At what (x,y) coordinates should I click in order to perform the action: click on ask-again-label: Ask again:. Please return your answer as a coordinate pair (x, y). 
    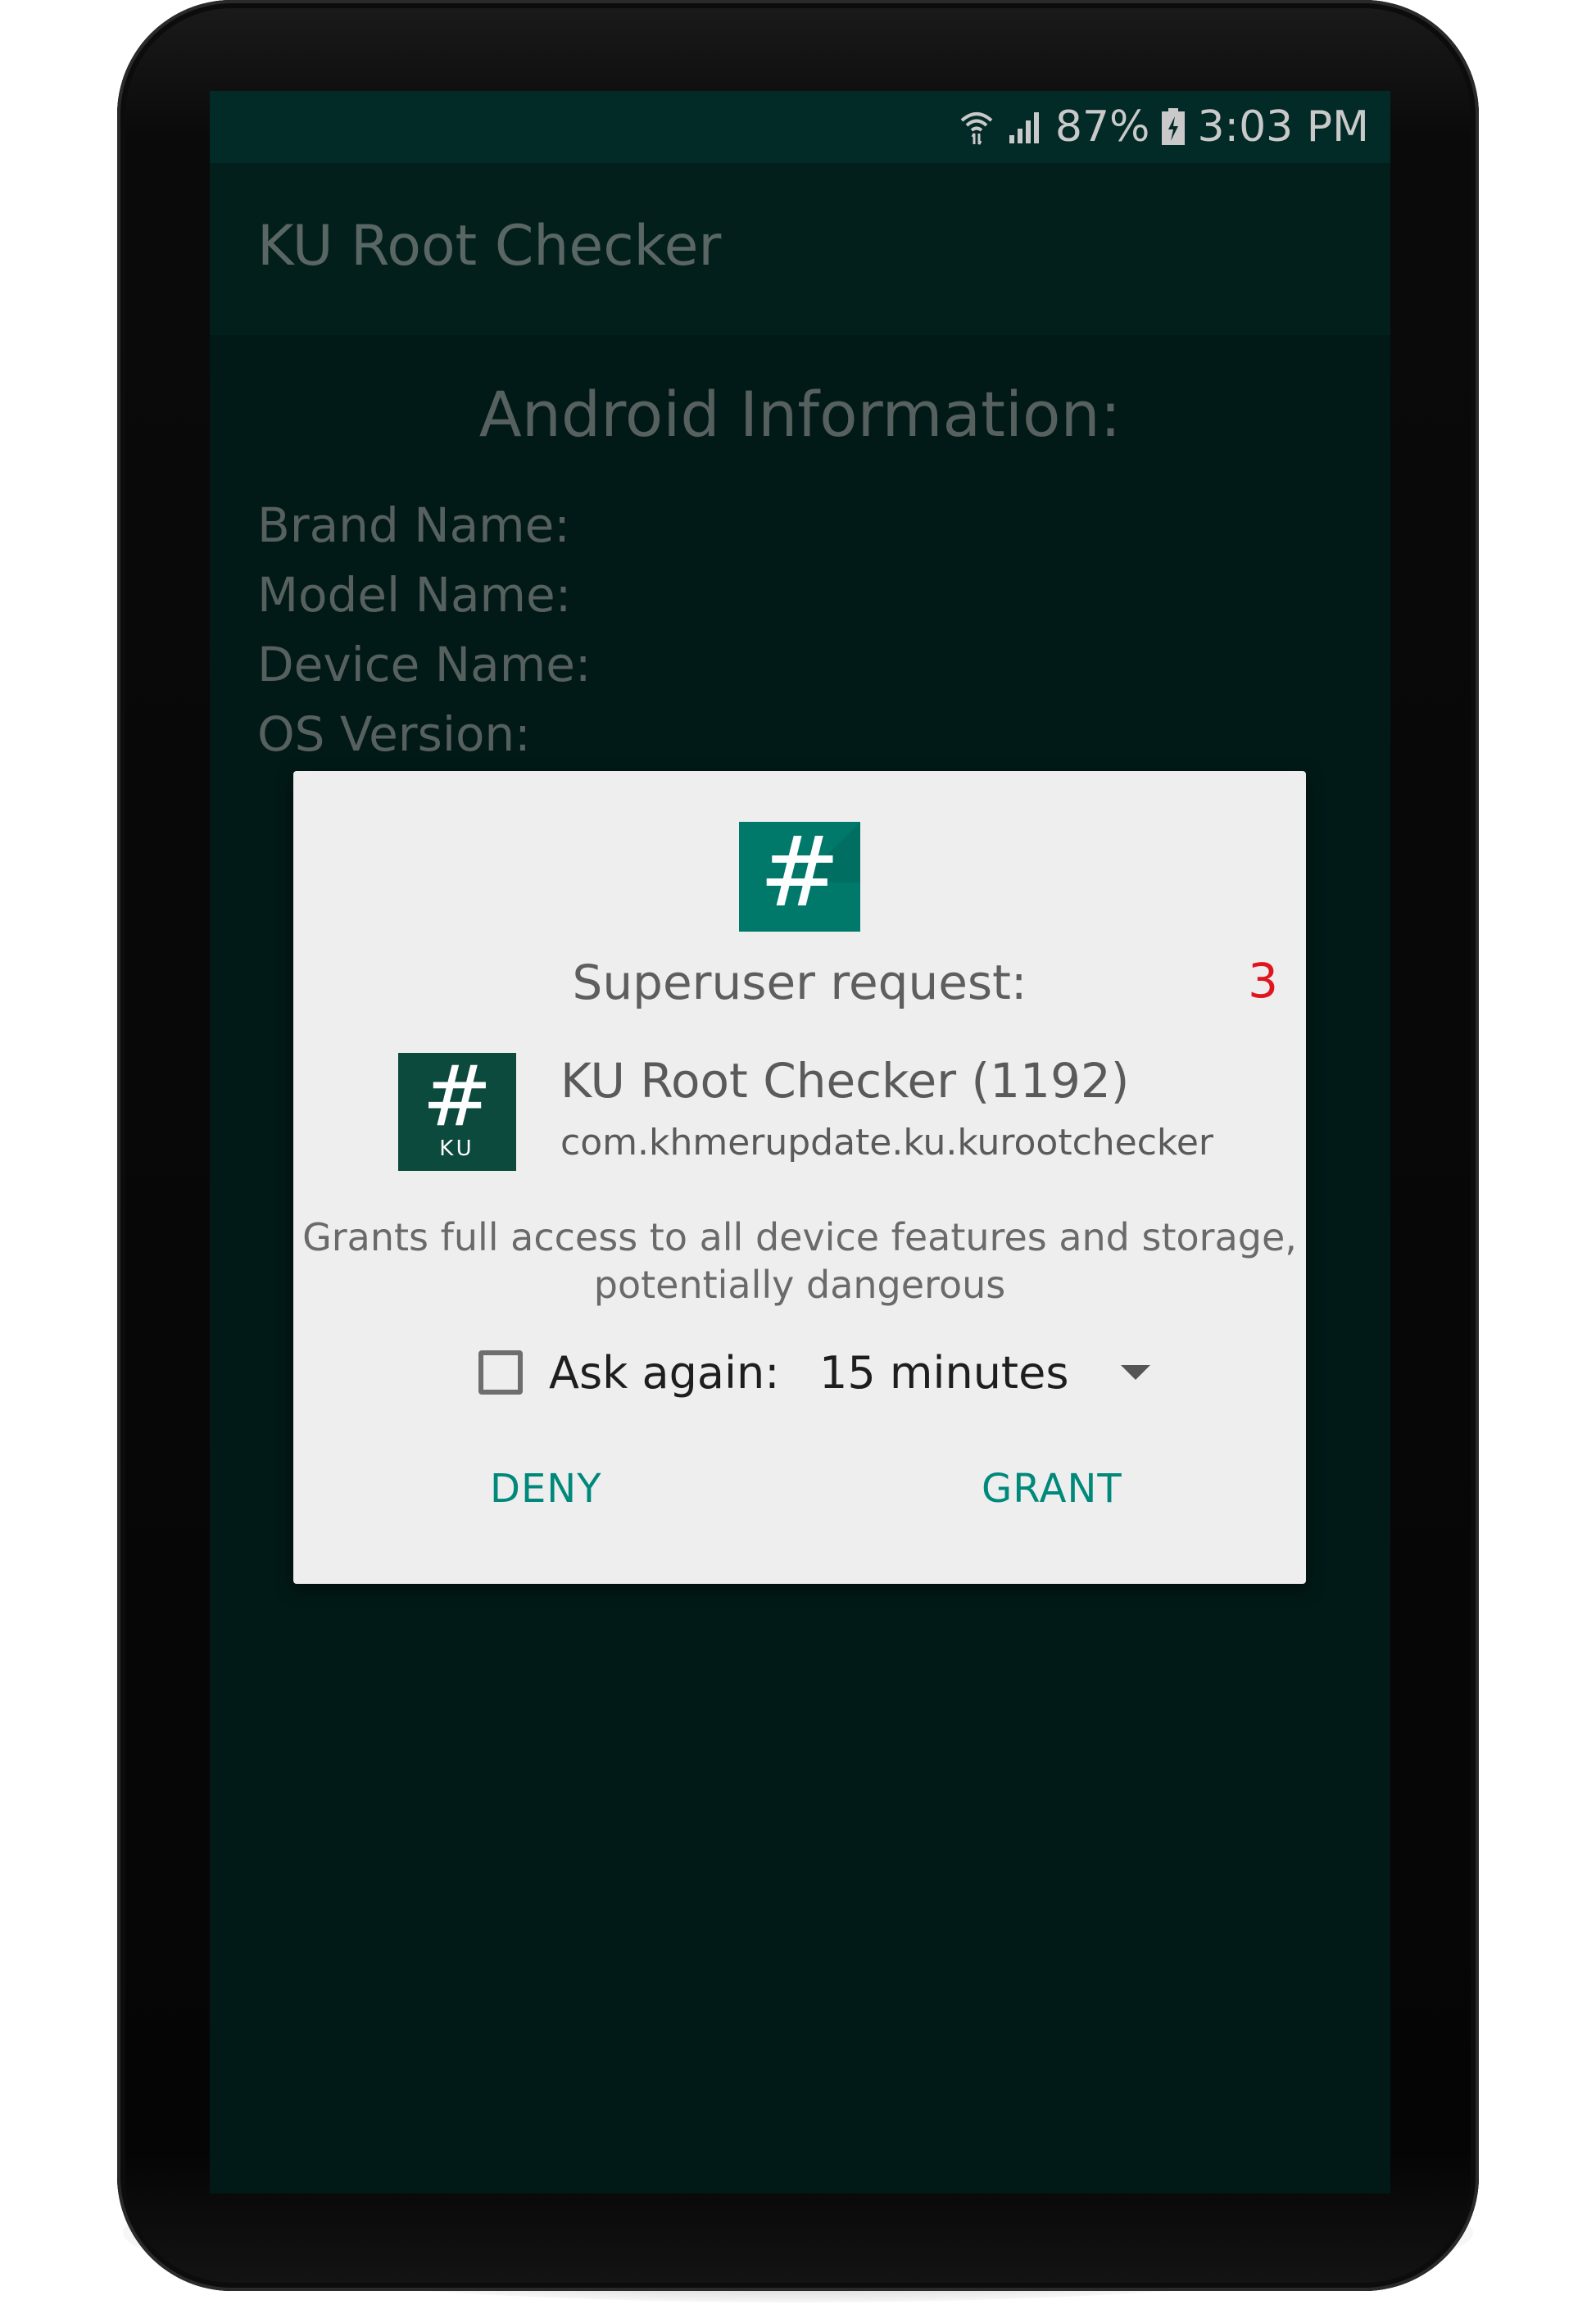
    Looking at the image, I should click on (664, 1372).